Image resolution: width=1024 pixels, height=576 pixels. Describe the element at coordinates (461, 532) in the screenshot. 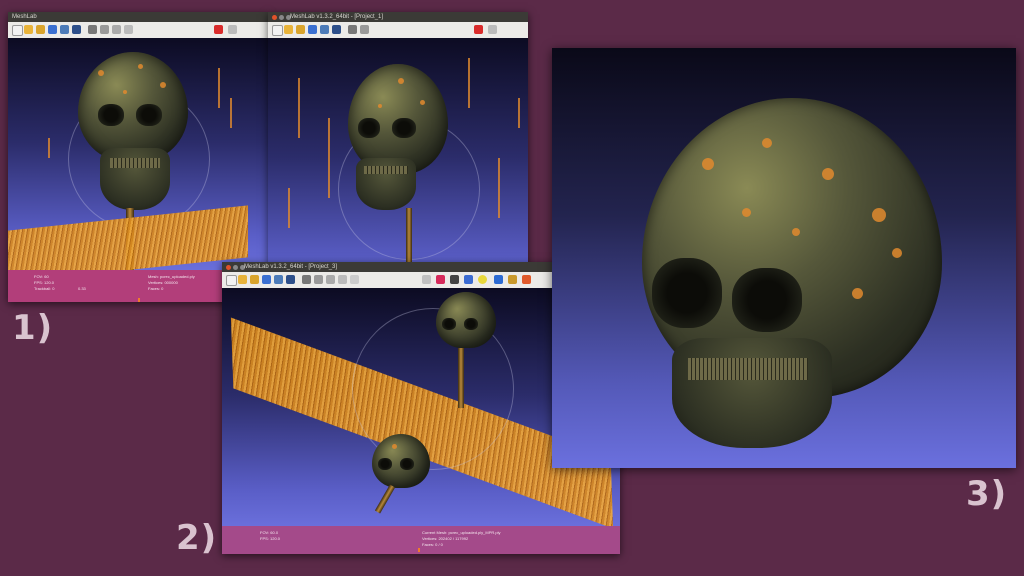

I see `status-current-mesh: Current Mesh: pcrec_uploaded.ply_MPR.ply` at that location.